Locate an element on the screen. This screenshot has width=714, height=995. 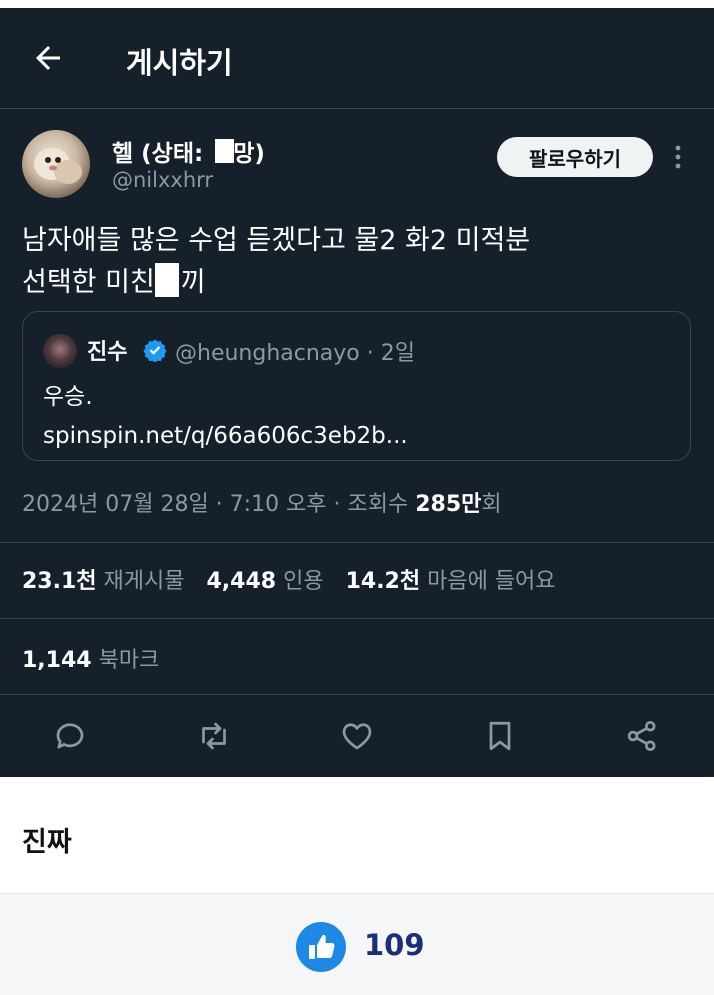
author-display-name: 헬 (상태: 망) is located at coordinates (188, 151).